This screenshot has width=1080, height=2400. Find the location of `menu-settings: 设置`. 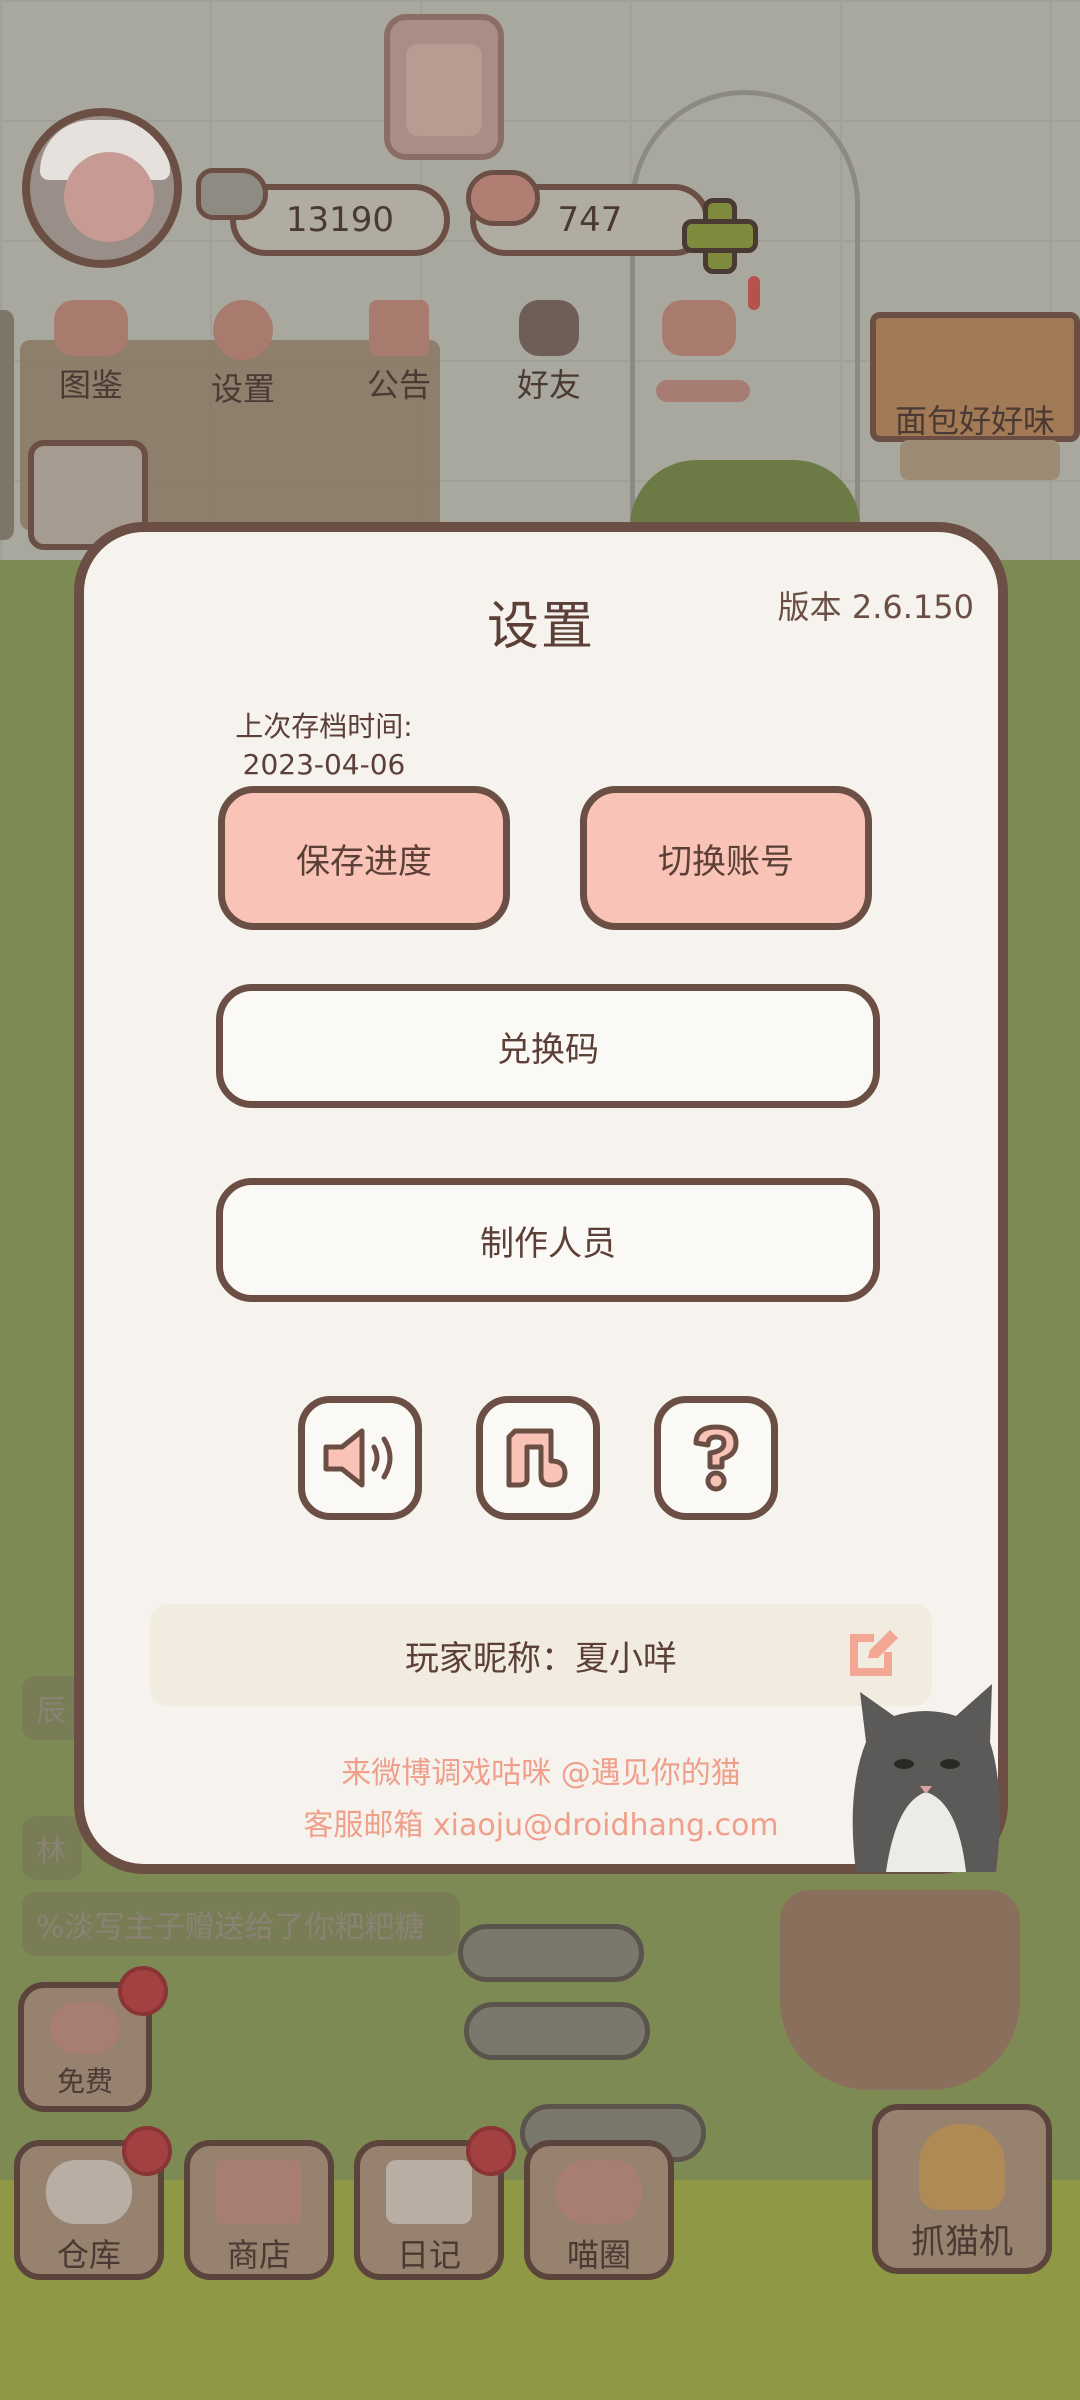

menu-settings: 设置 is located at coordinates (243, 355).